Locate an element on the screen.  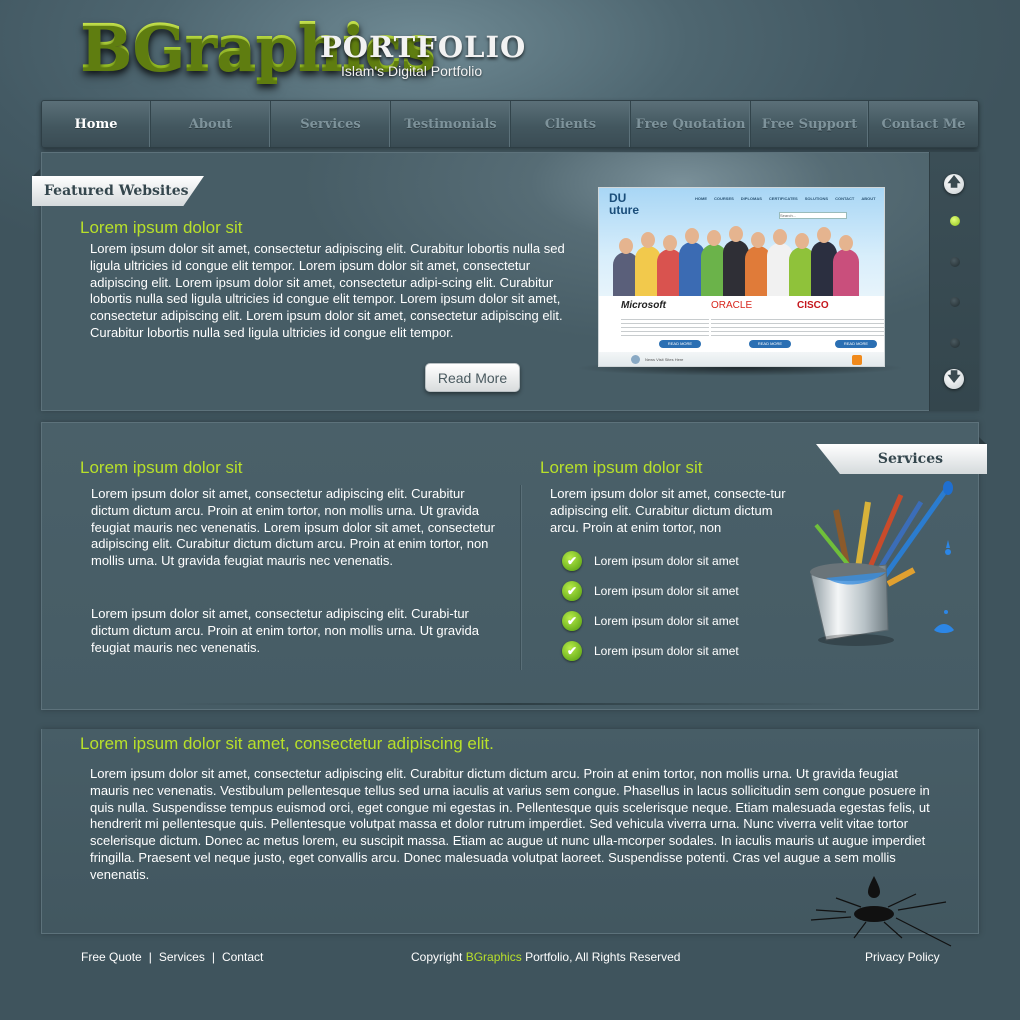
arrow-up-icon: 🡅 is located at coordinates (954, 184).